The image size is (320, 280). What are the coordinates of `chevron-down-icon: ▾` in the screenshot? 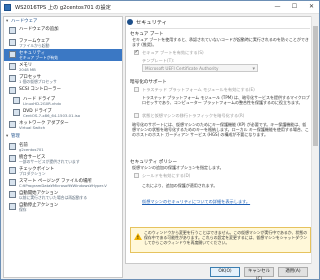 It's located at (253, 68).